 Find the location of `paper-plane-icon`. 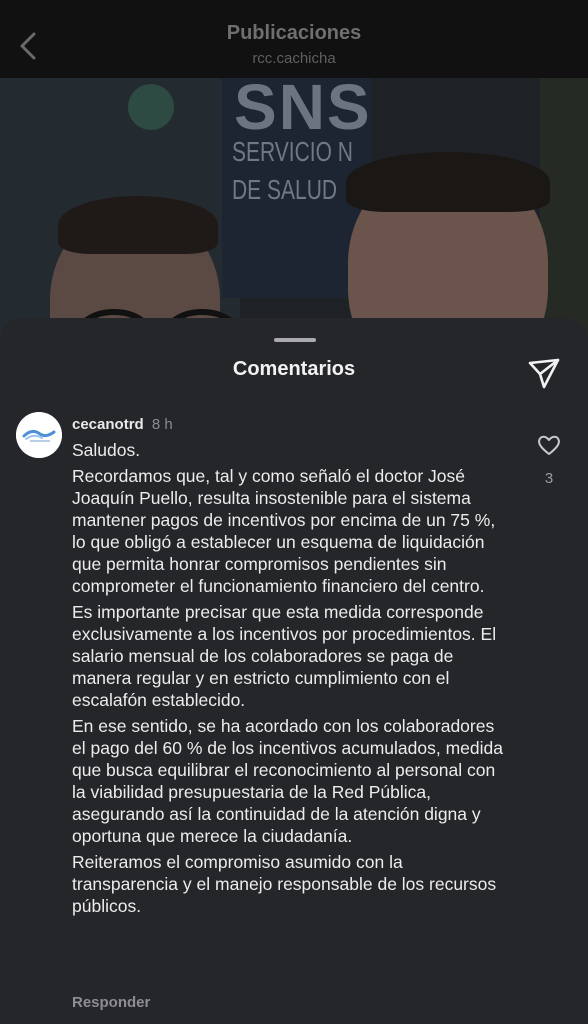

paper-plane-icon is located at coordinates (544, 373).